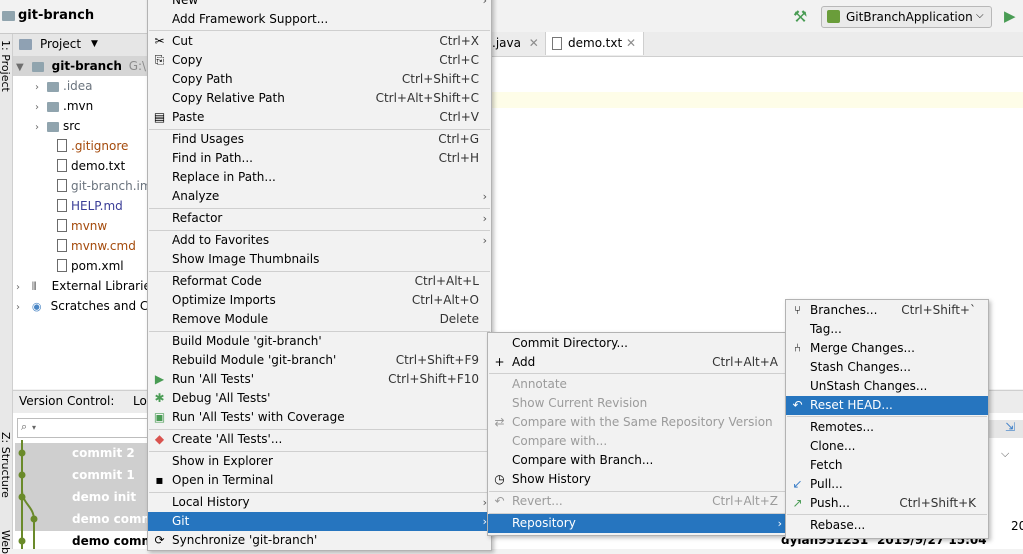 Image resolution: width=1023 pixels, height=554 pixels. Describe the element at coordinates (319, 360) in the screenshot. I see `menu-item-rebuild-module-git-branch: Rebuild Module 'git-branch' Ctrl+Shift+F9` at that location.